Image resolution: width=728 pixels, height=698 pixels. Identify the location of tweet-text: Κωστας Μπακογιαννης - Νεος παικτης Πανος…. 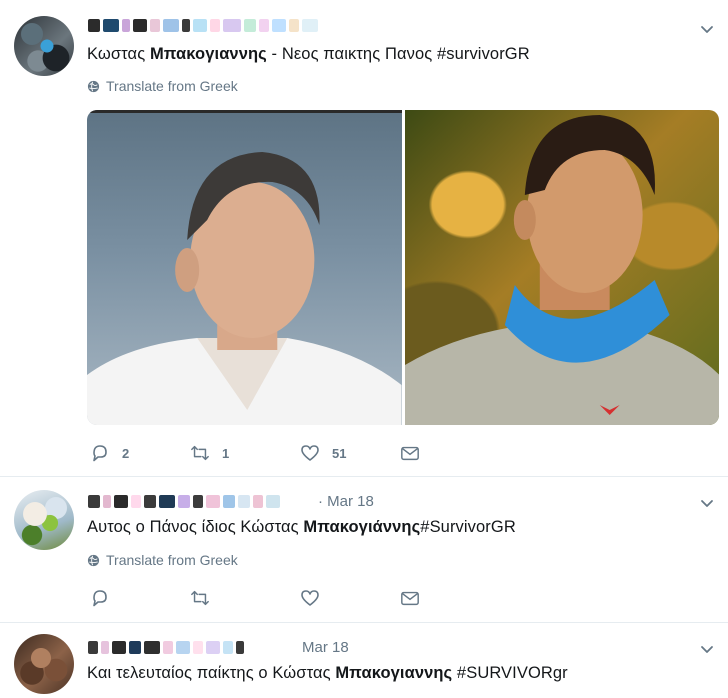
(308, 54).